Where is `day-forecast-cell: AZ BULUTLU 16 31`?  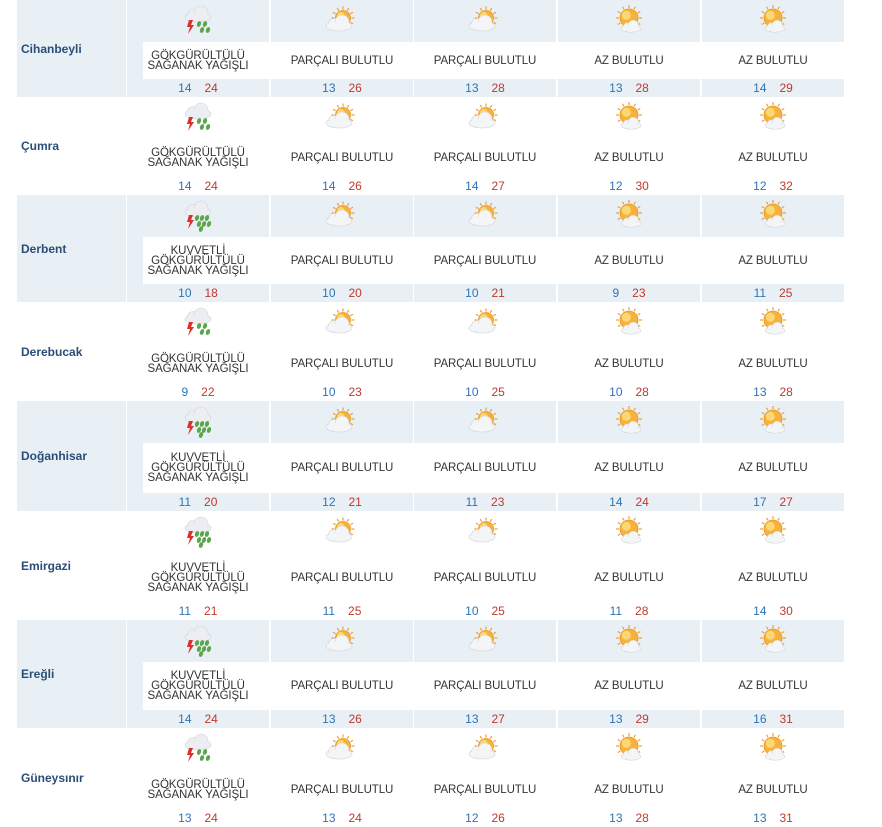
day-forecast-cell: AZ BULUTLU 16 31 is located at coordinates (773, 674).